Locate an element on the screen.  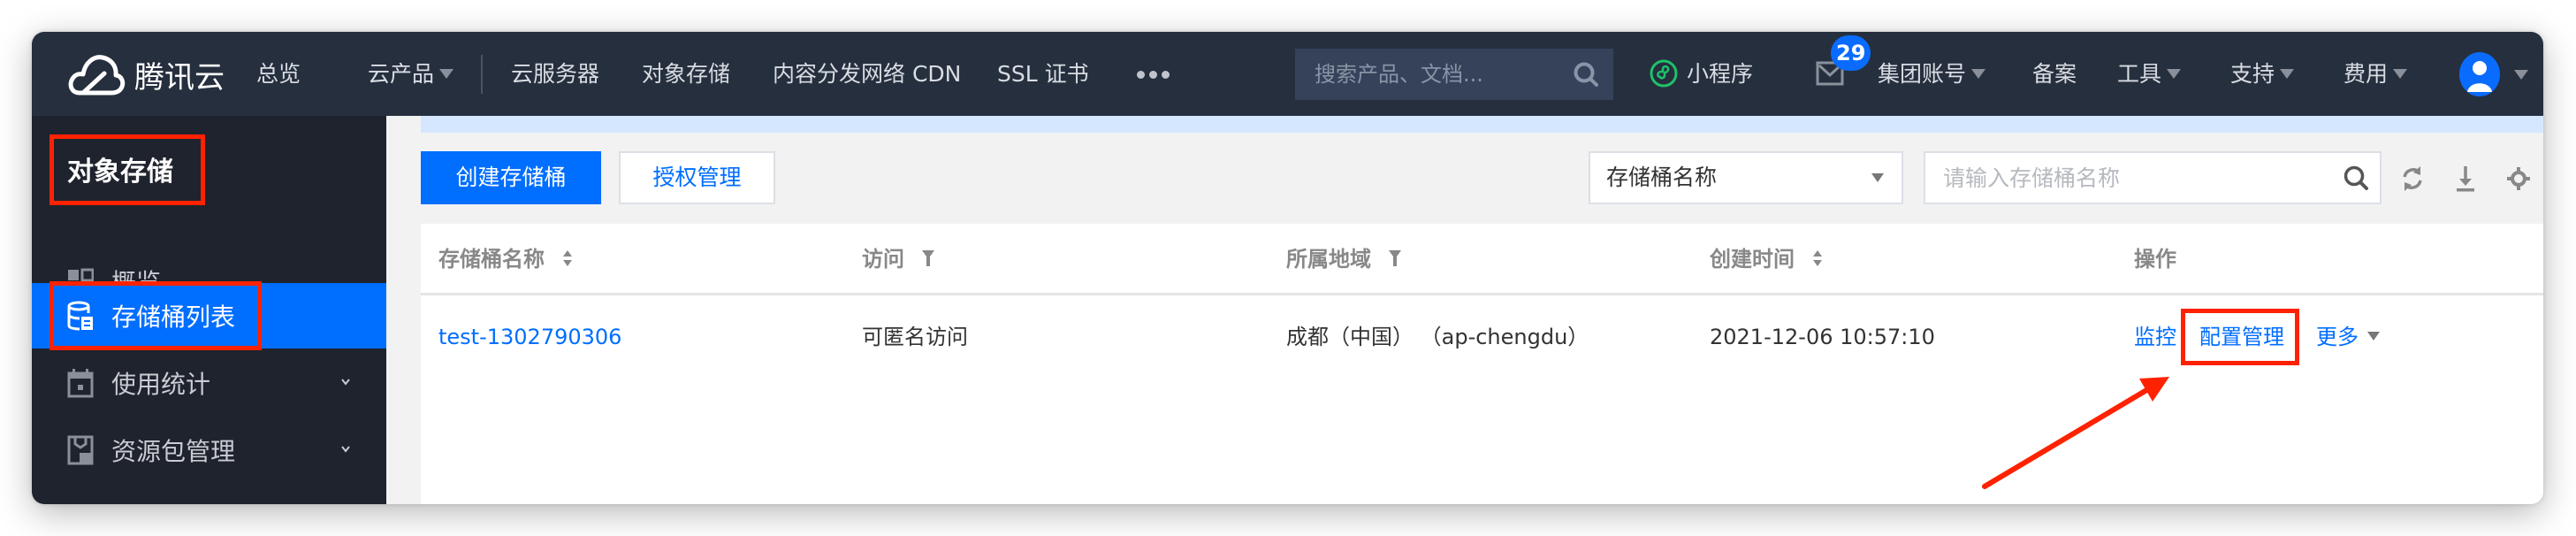
sidebar-item-label: 使用统计 is located at coordinates (161, 385).